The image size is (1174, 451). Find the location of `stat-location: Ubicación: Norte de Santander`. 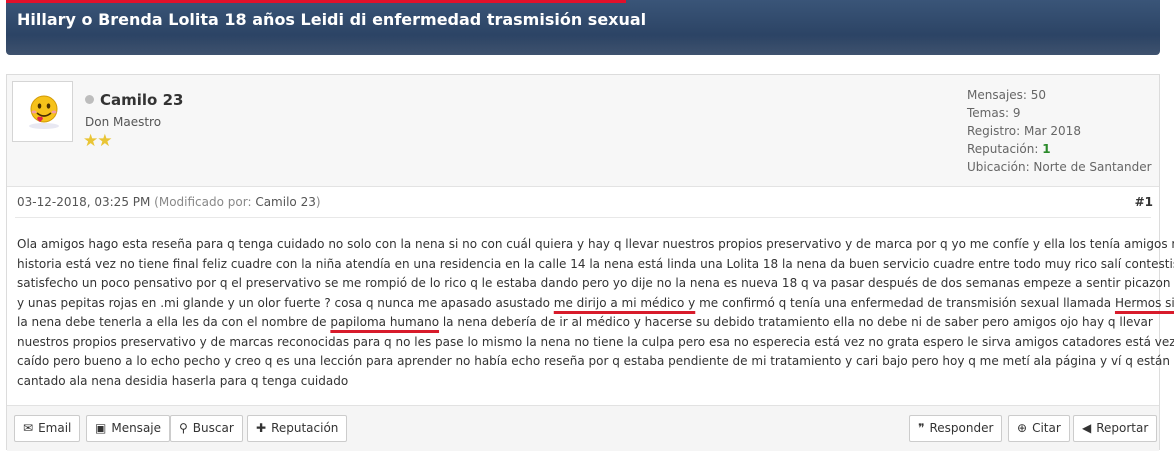

stat-location: Ubicación: Norte de Santander is located at coordinates (1059, 167).